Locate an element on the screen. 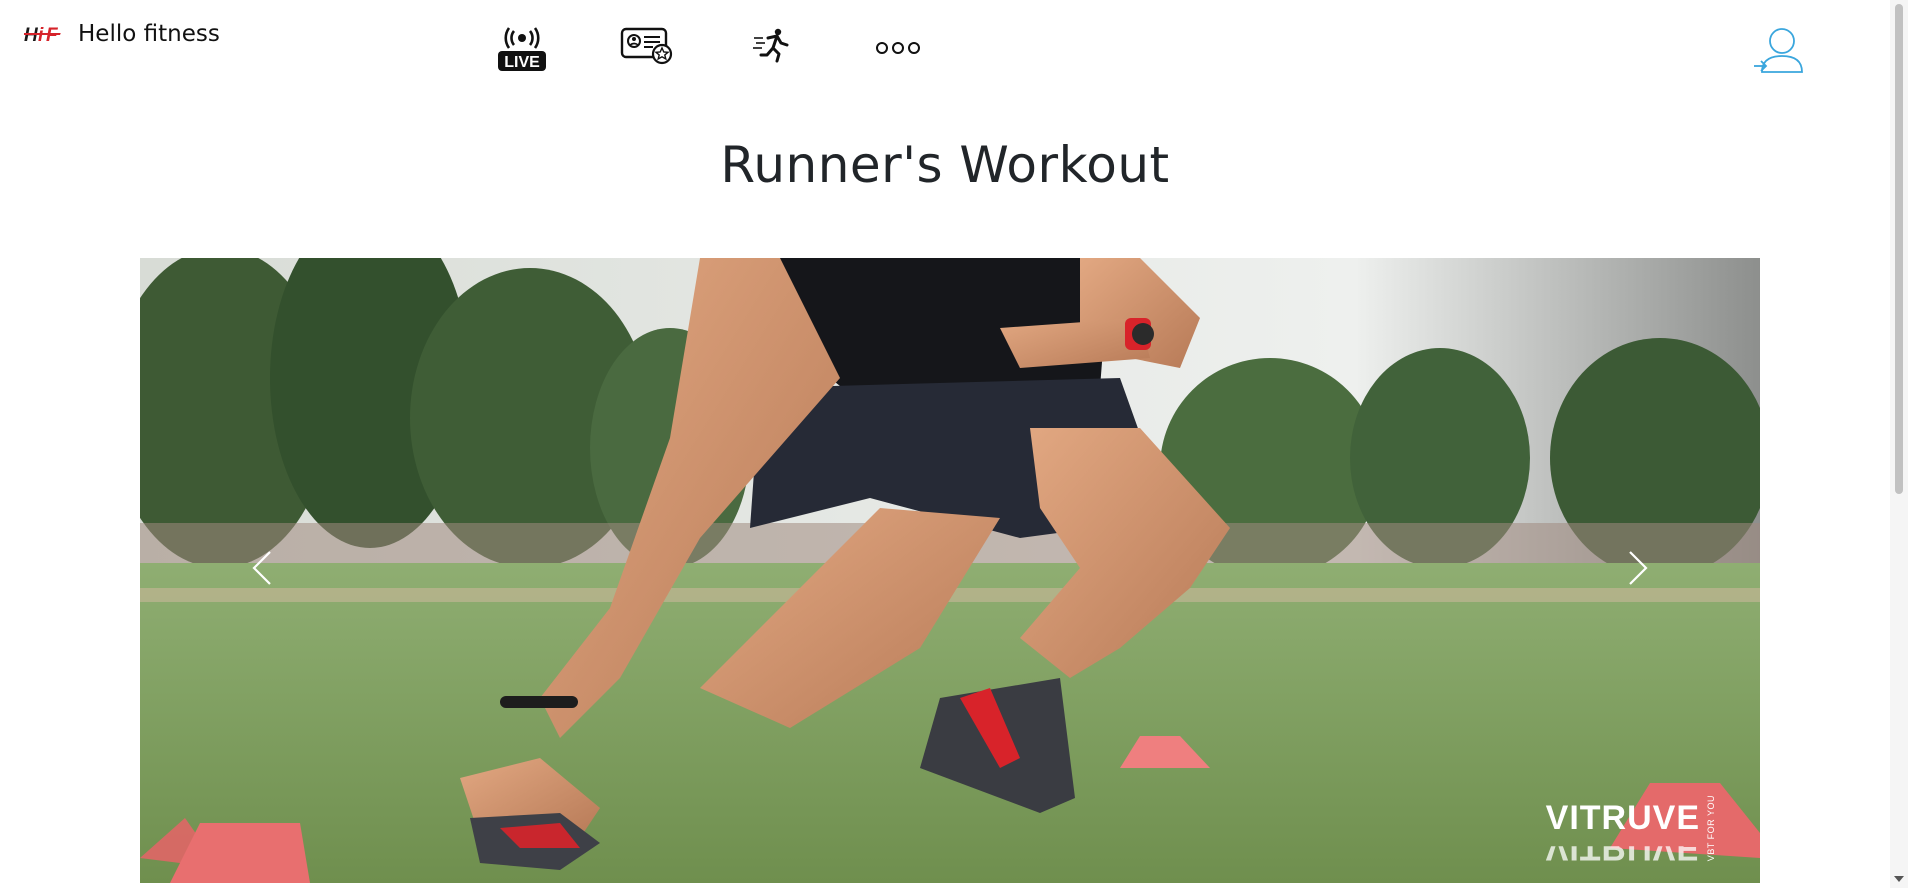 The width and height of the screenshot is (1908, 888). membership-card-icon is located at coordinates (646, 46).